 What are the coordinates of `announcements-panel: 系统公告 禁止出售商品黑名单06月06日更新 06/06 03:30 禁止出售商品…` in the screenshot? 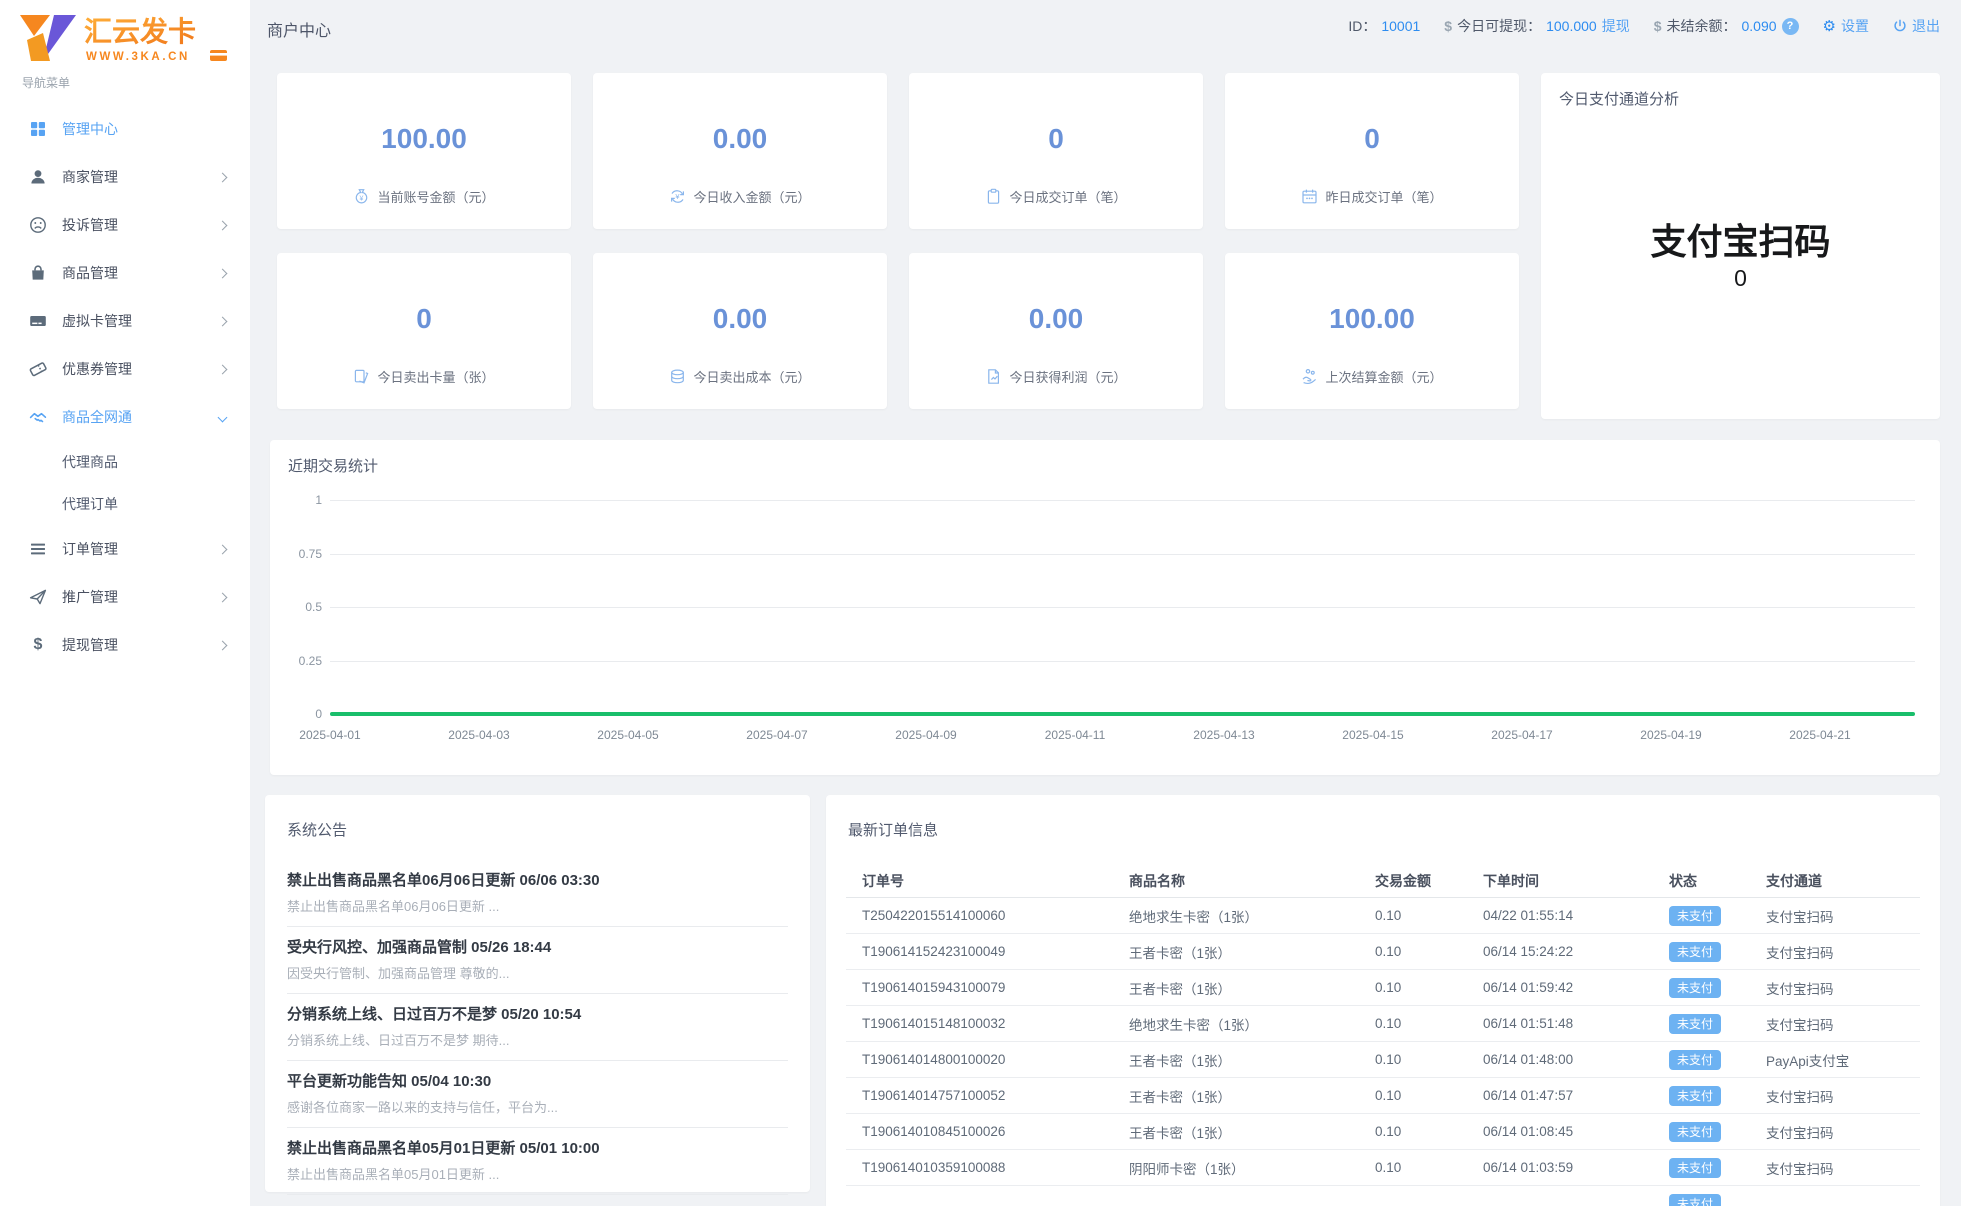 It's located at (537, 995).